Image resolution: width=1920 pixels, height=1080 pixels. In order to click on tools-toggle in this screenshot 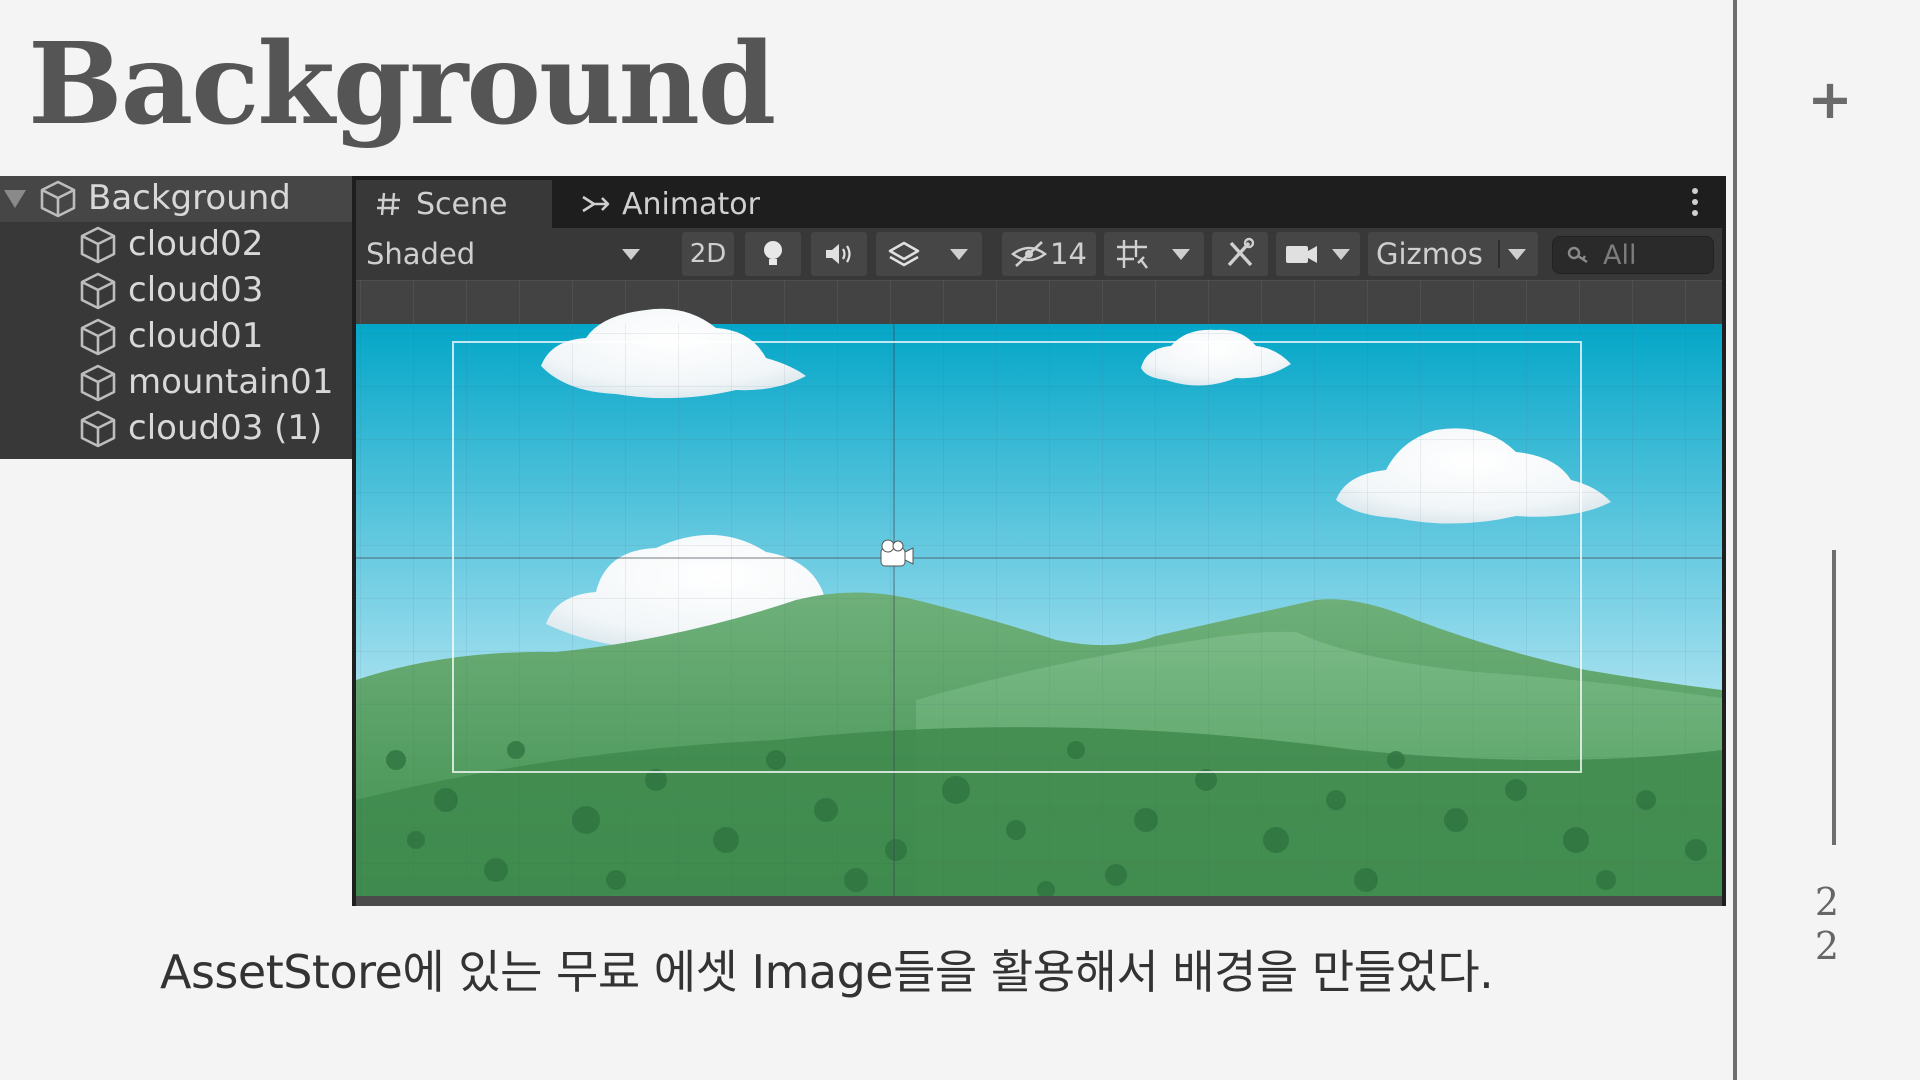, I will do `click(1240, 254)`.